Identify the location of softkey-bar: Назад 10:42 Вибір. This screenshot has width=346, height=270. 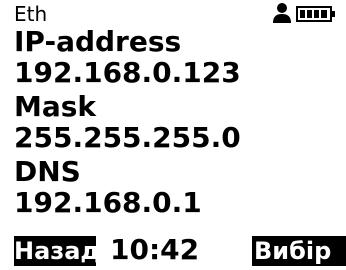
(173, 251).